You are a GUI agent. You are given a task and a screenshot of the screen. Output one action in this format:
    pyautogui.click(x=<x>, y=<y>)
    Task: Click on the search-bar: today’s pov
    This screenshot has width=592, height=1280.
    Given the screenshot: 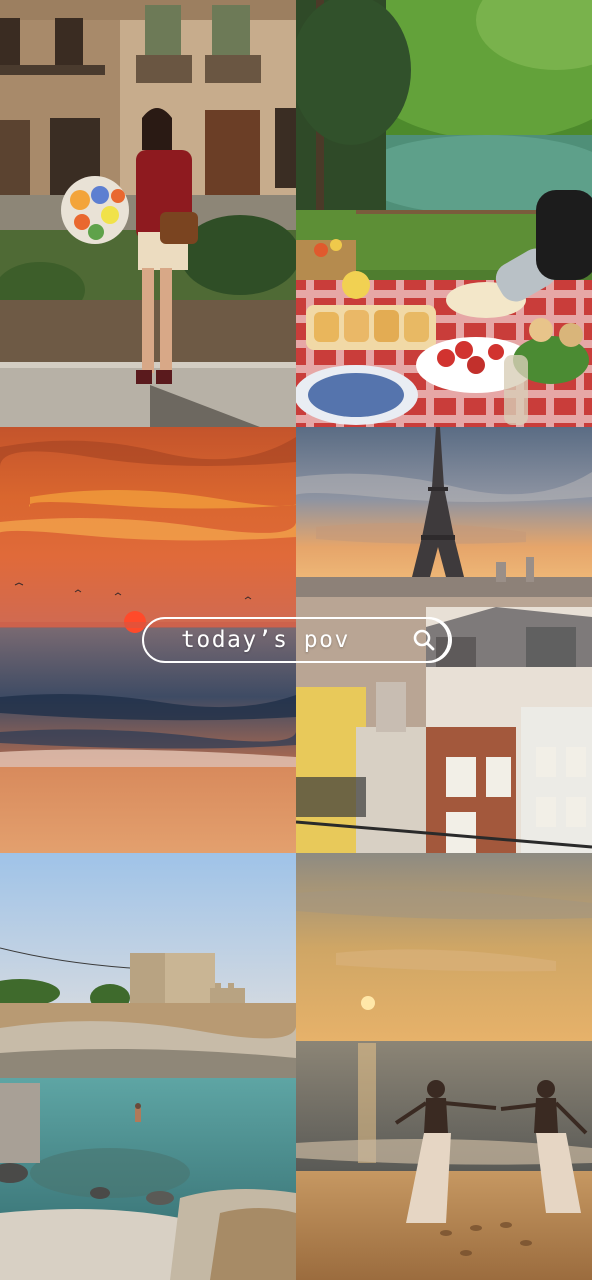 What is the action you would take?
    pyautogui.click(x=297, y=640)
    